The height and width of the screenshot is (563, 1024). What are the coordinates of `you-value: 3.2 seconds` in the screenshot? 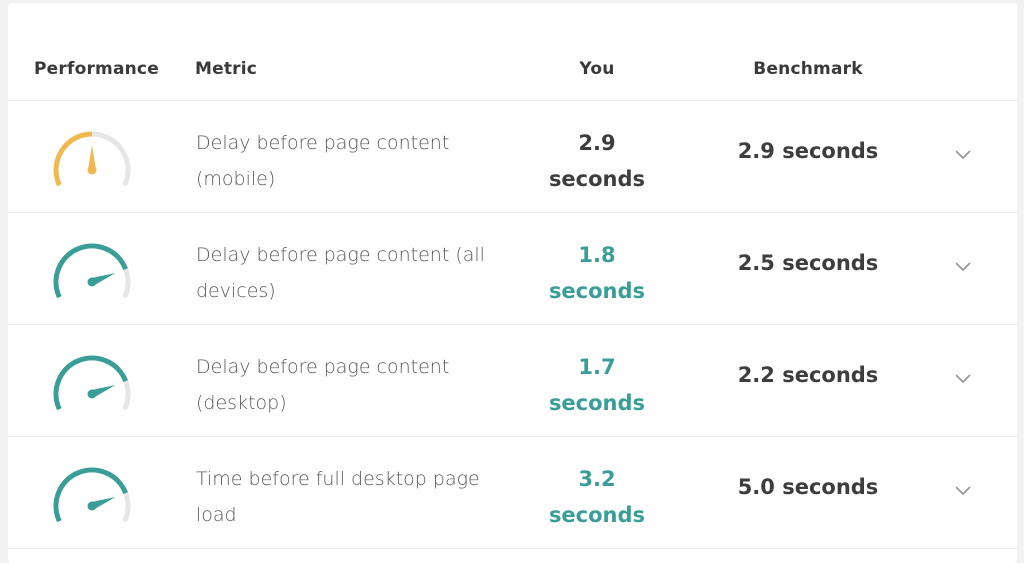 It's located at (597, 497).